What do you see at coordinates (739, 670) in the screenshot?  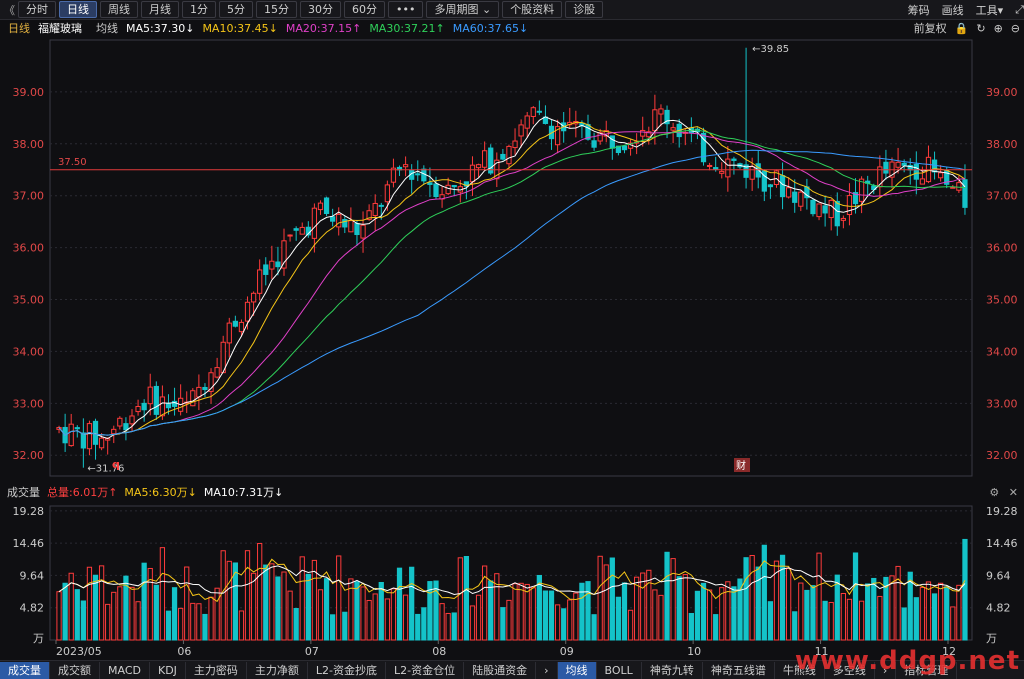 I see `indicator-tab-13: 神奇五线谱` at bounding box center [739, 670].